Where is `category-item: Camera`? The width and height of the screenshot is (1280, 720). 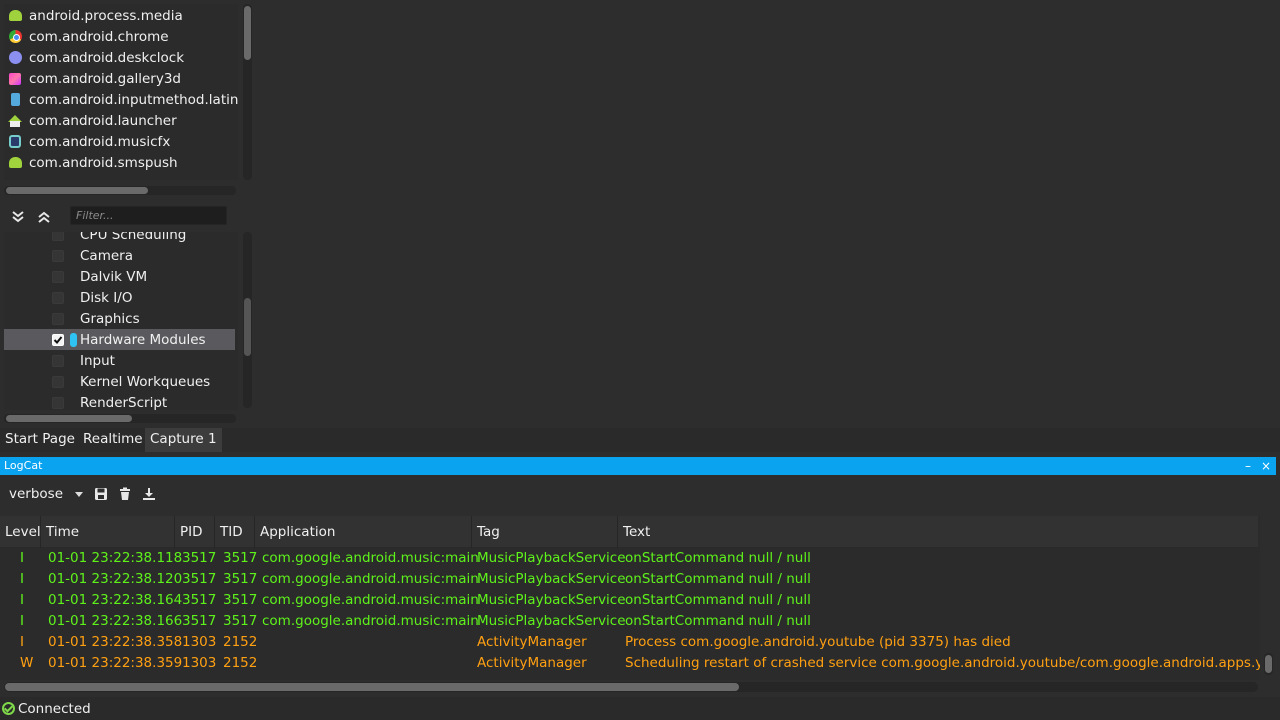 category-item: Camera is located at coordinates (119, 255).